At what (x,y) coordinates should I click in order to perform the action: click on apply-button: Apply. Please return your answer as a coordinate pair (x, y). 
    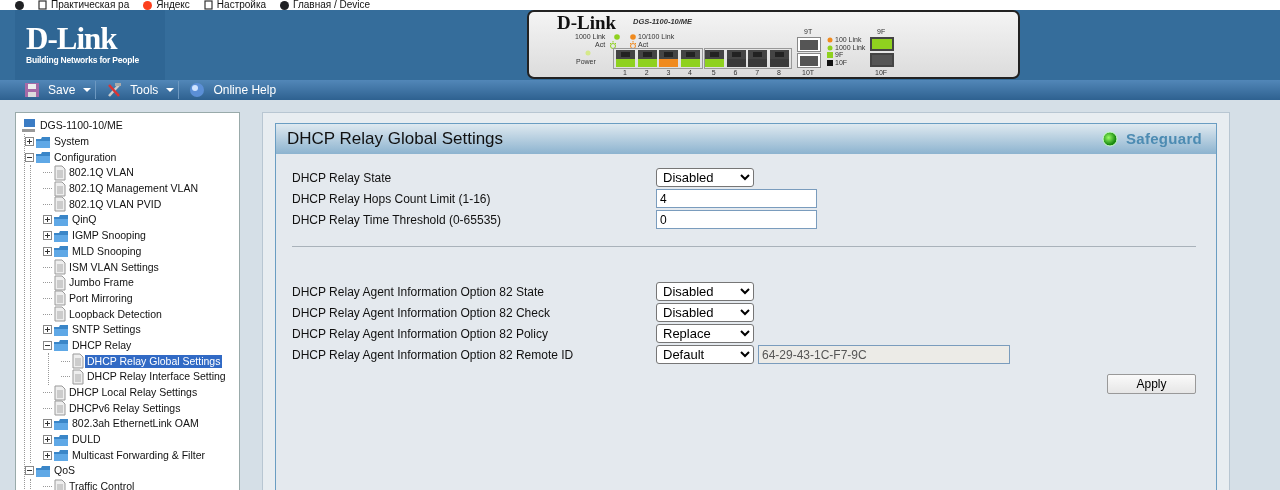
    Looking at the image, I should click on (1151, 384).